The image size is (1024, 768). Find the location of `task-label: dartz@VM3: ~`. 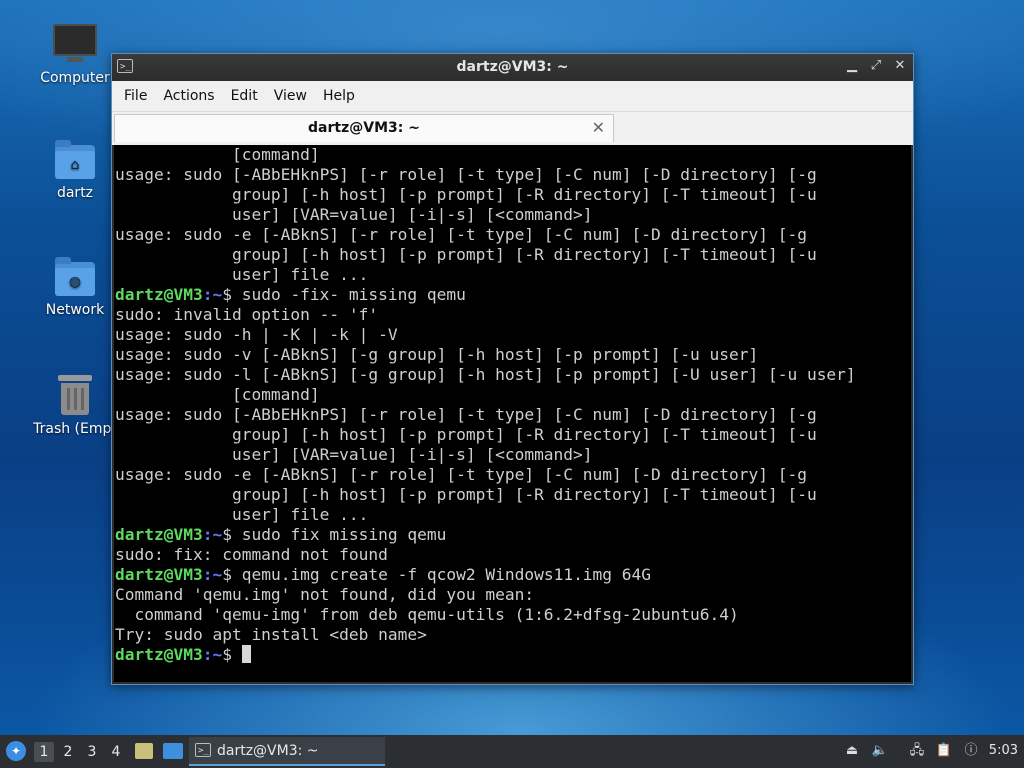

task-label: dartz@VM3: ~ is located at coordinates (268, 751).